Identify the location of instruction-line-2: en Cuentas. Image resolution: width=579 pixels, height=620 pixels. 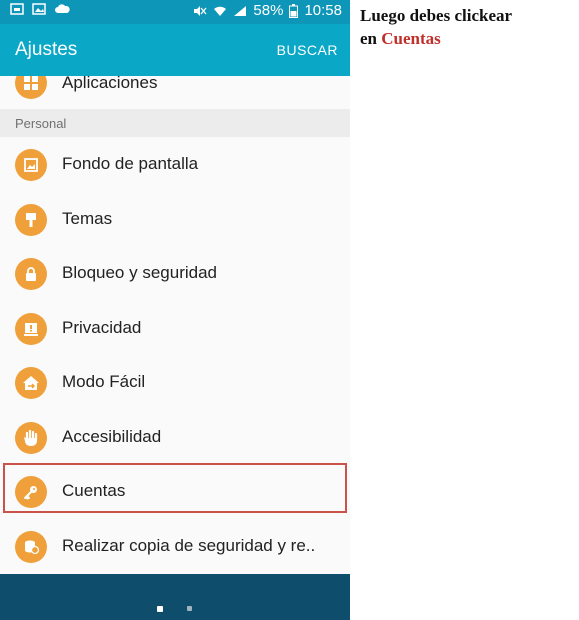
(436, 38).